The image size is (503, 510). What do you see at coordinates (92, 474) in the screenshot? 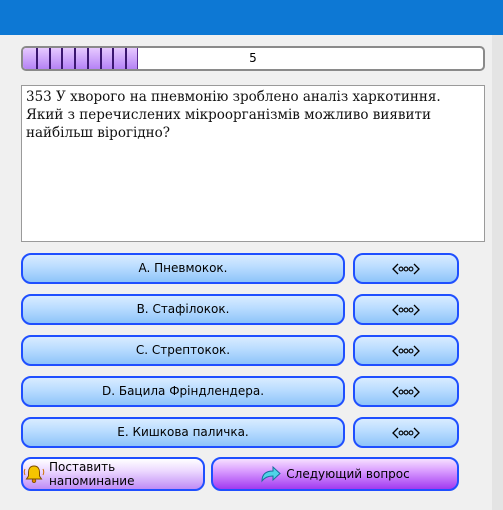
I see `set-reminder-label: Поставить напоминание` at bounding box center [92, 474].